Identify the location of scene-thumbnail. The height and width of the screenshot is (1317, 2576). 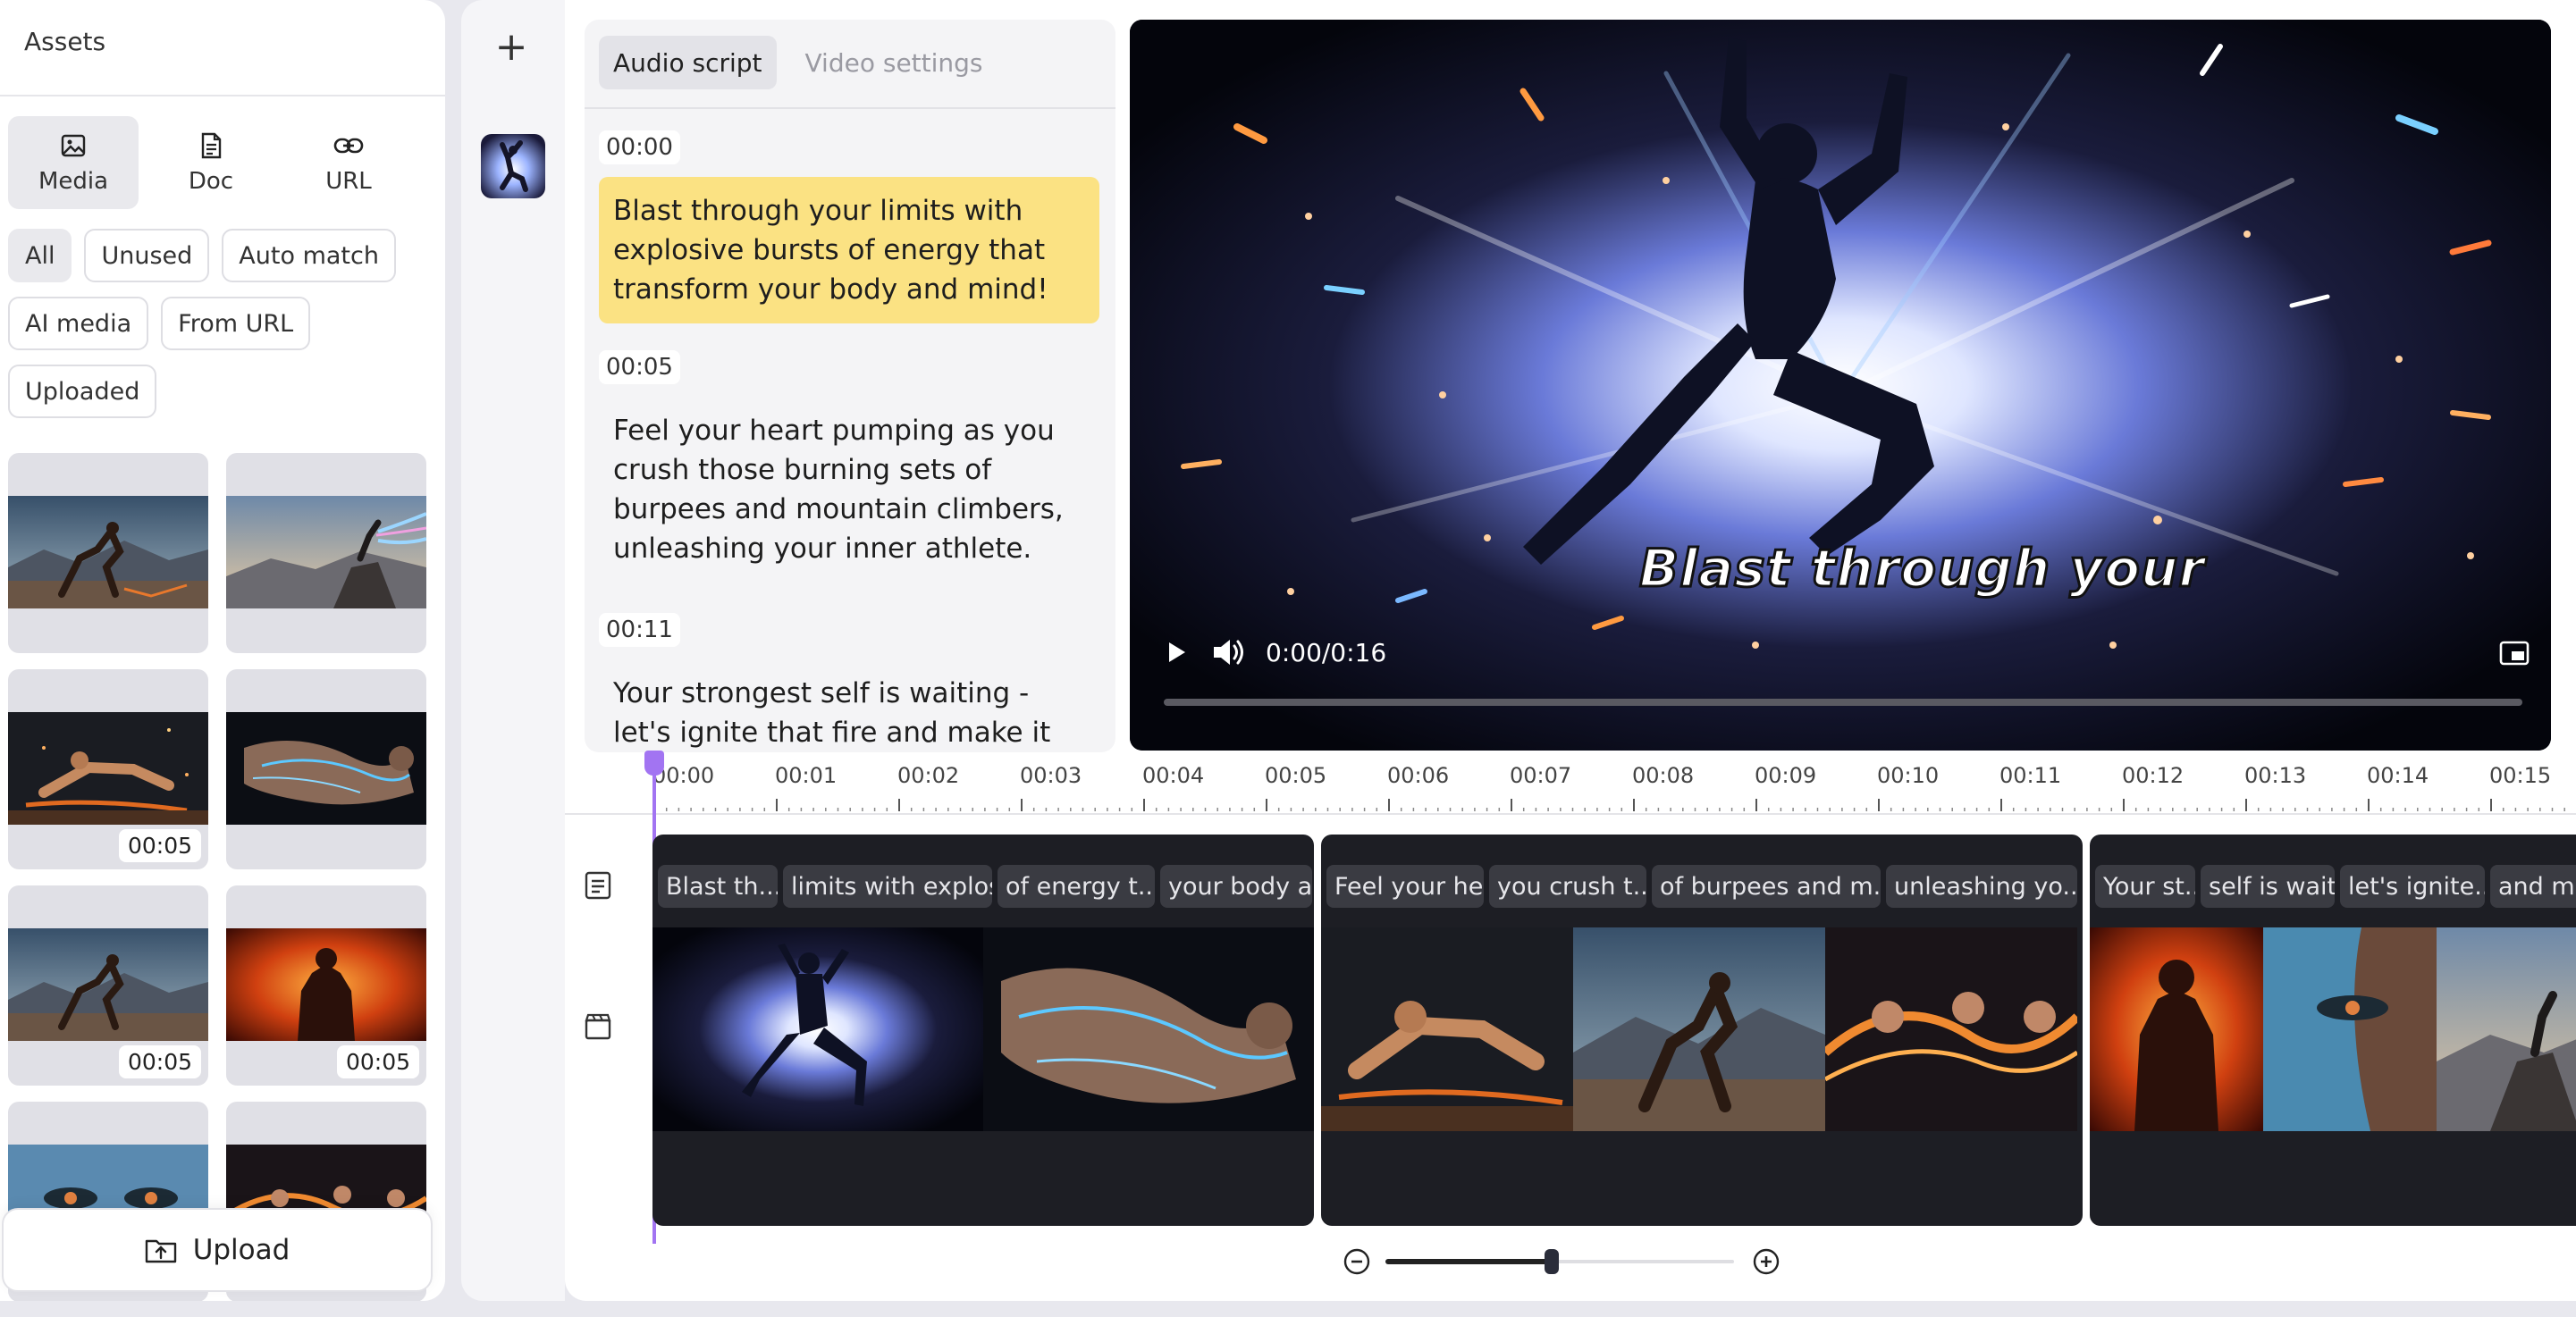
(513, 166).